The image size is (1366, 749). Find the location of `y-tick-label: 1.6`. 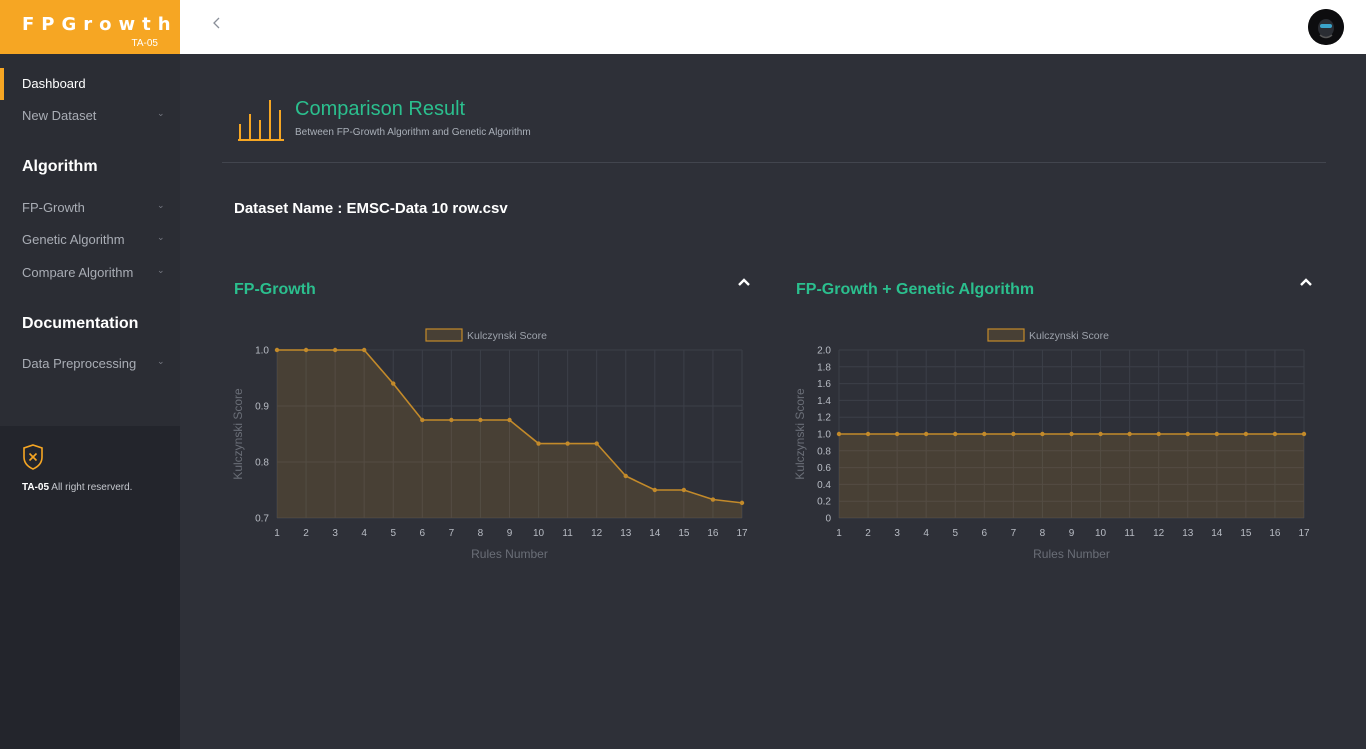

y-tick-label: 1.6 is located at coordinates (824, 384).